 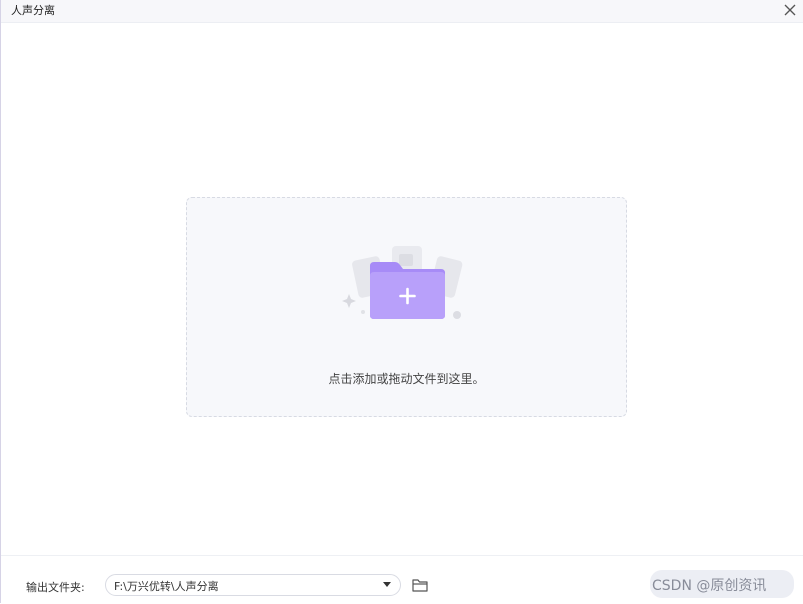 I want to click on watermark-text: CSDN @原创资讯, so click(x=709, y=586).